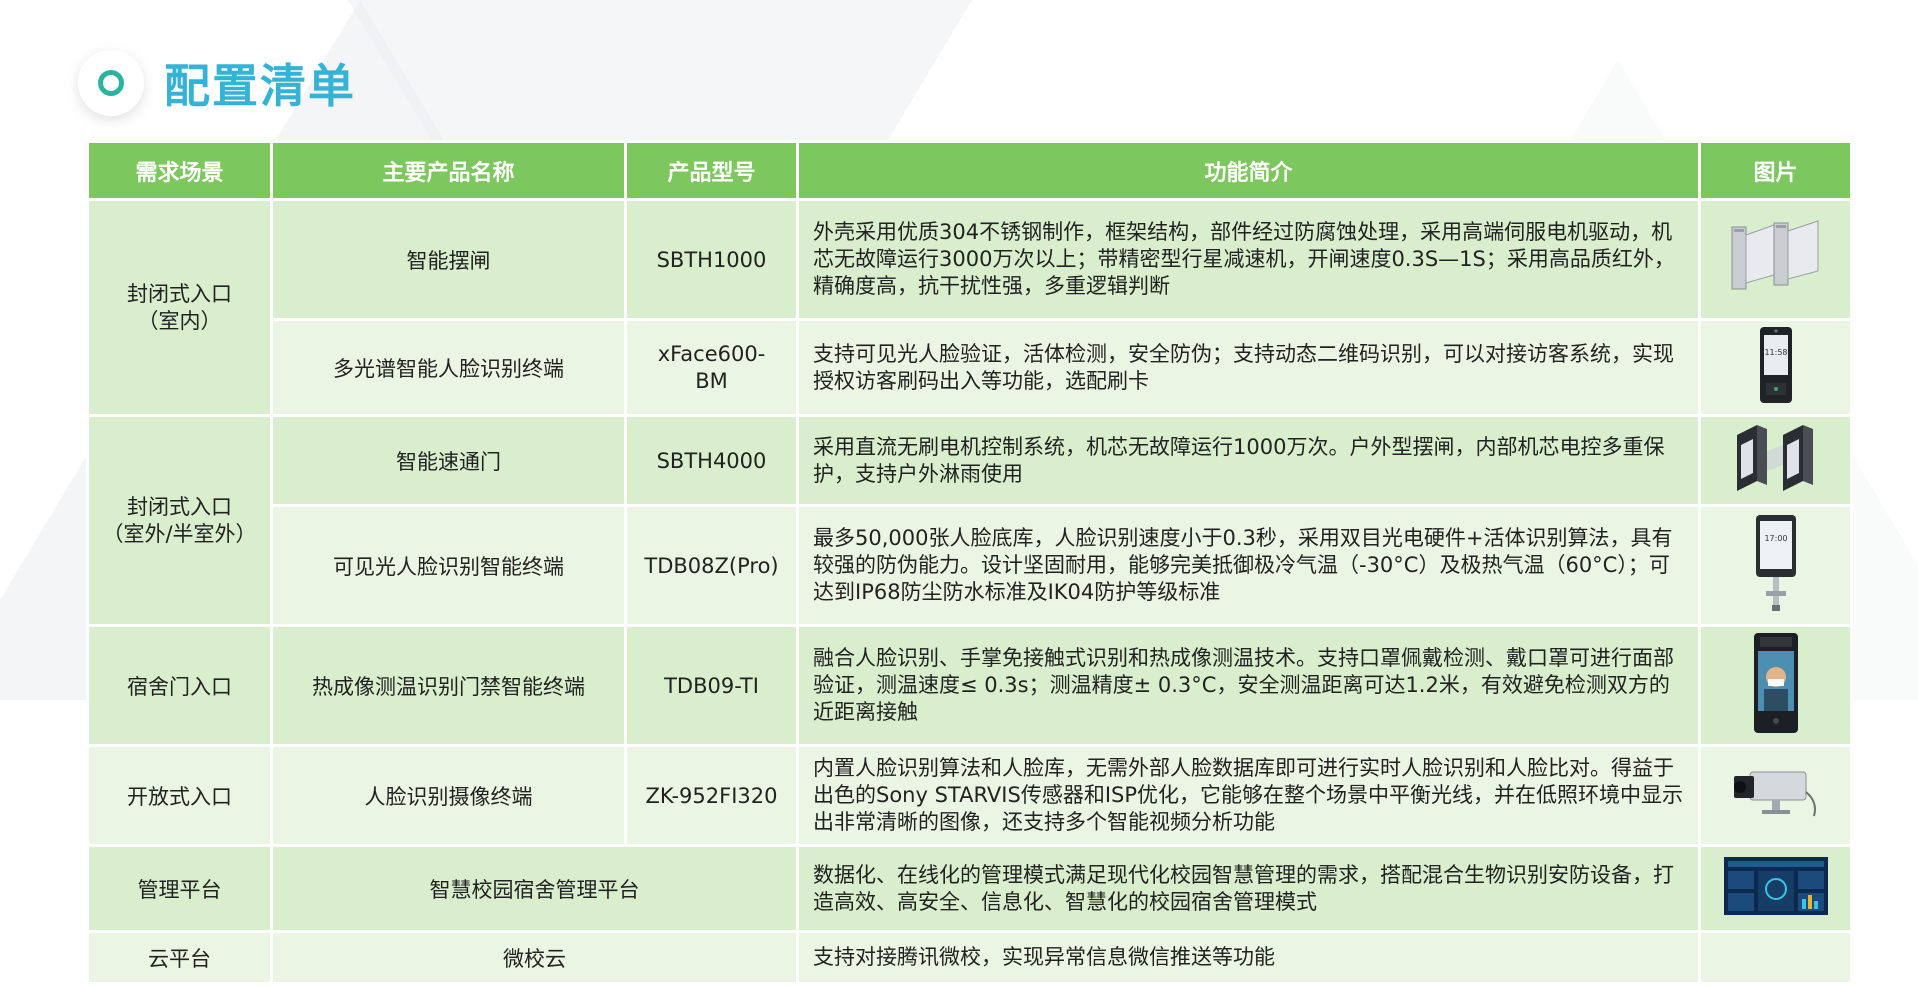  I want to click on camera-icon, so click(1774, 794).